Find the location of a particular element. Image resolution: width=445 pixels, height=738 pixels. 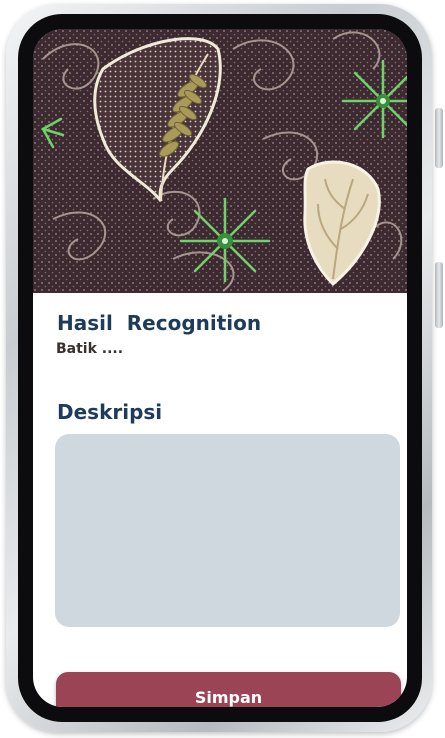

result-title: Hasil Recognition is located at coordinates (159, 323).